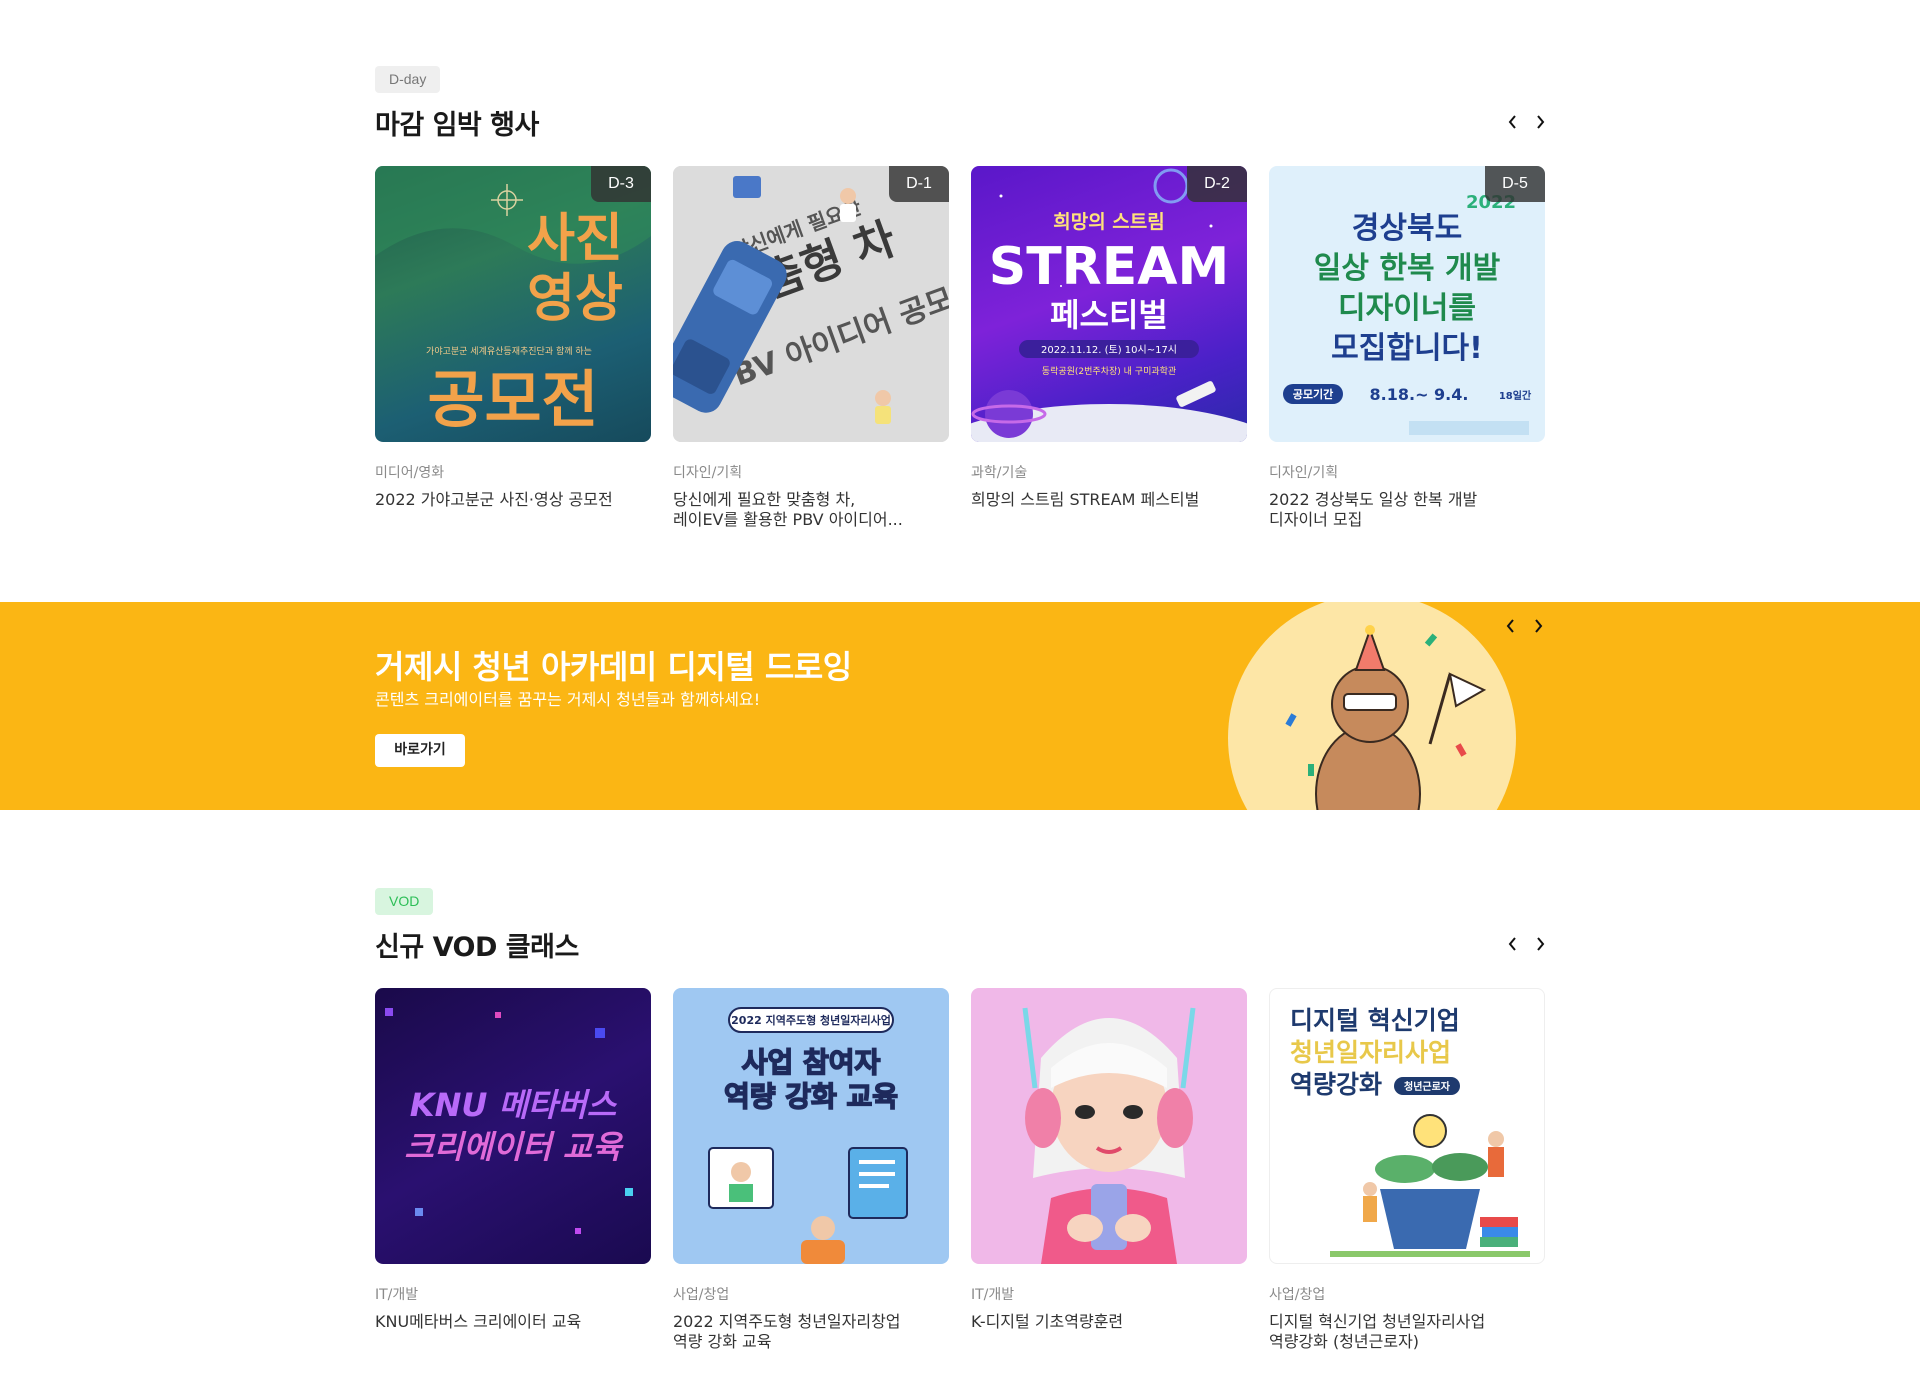  Describe the element at coordinates (457, 125) in the screenshot. I see `dday-section-title: 마감 임박 행사` at that location.